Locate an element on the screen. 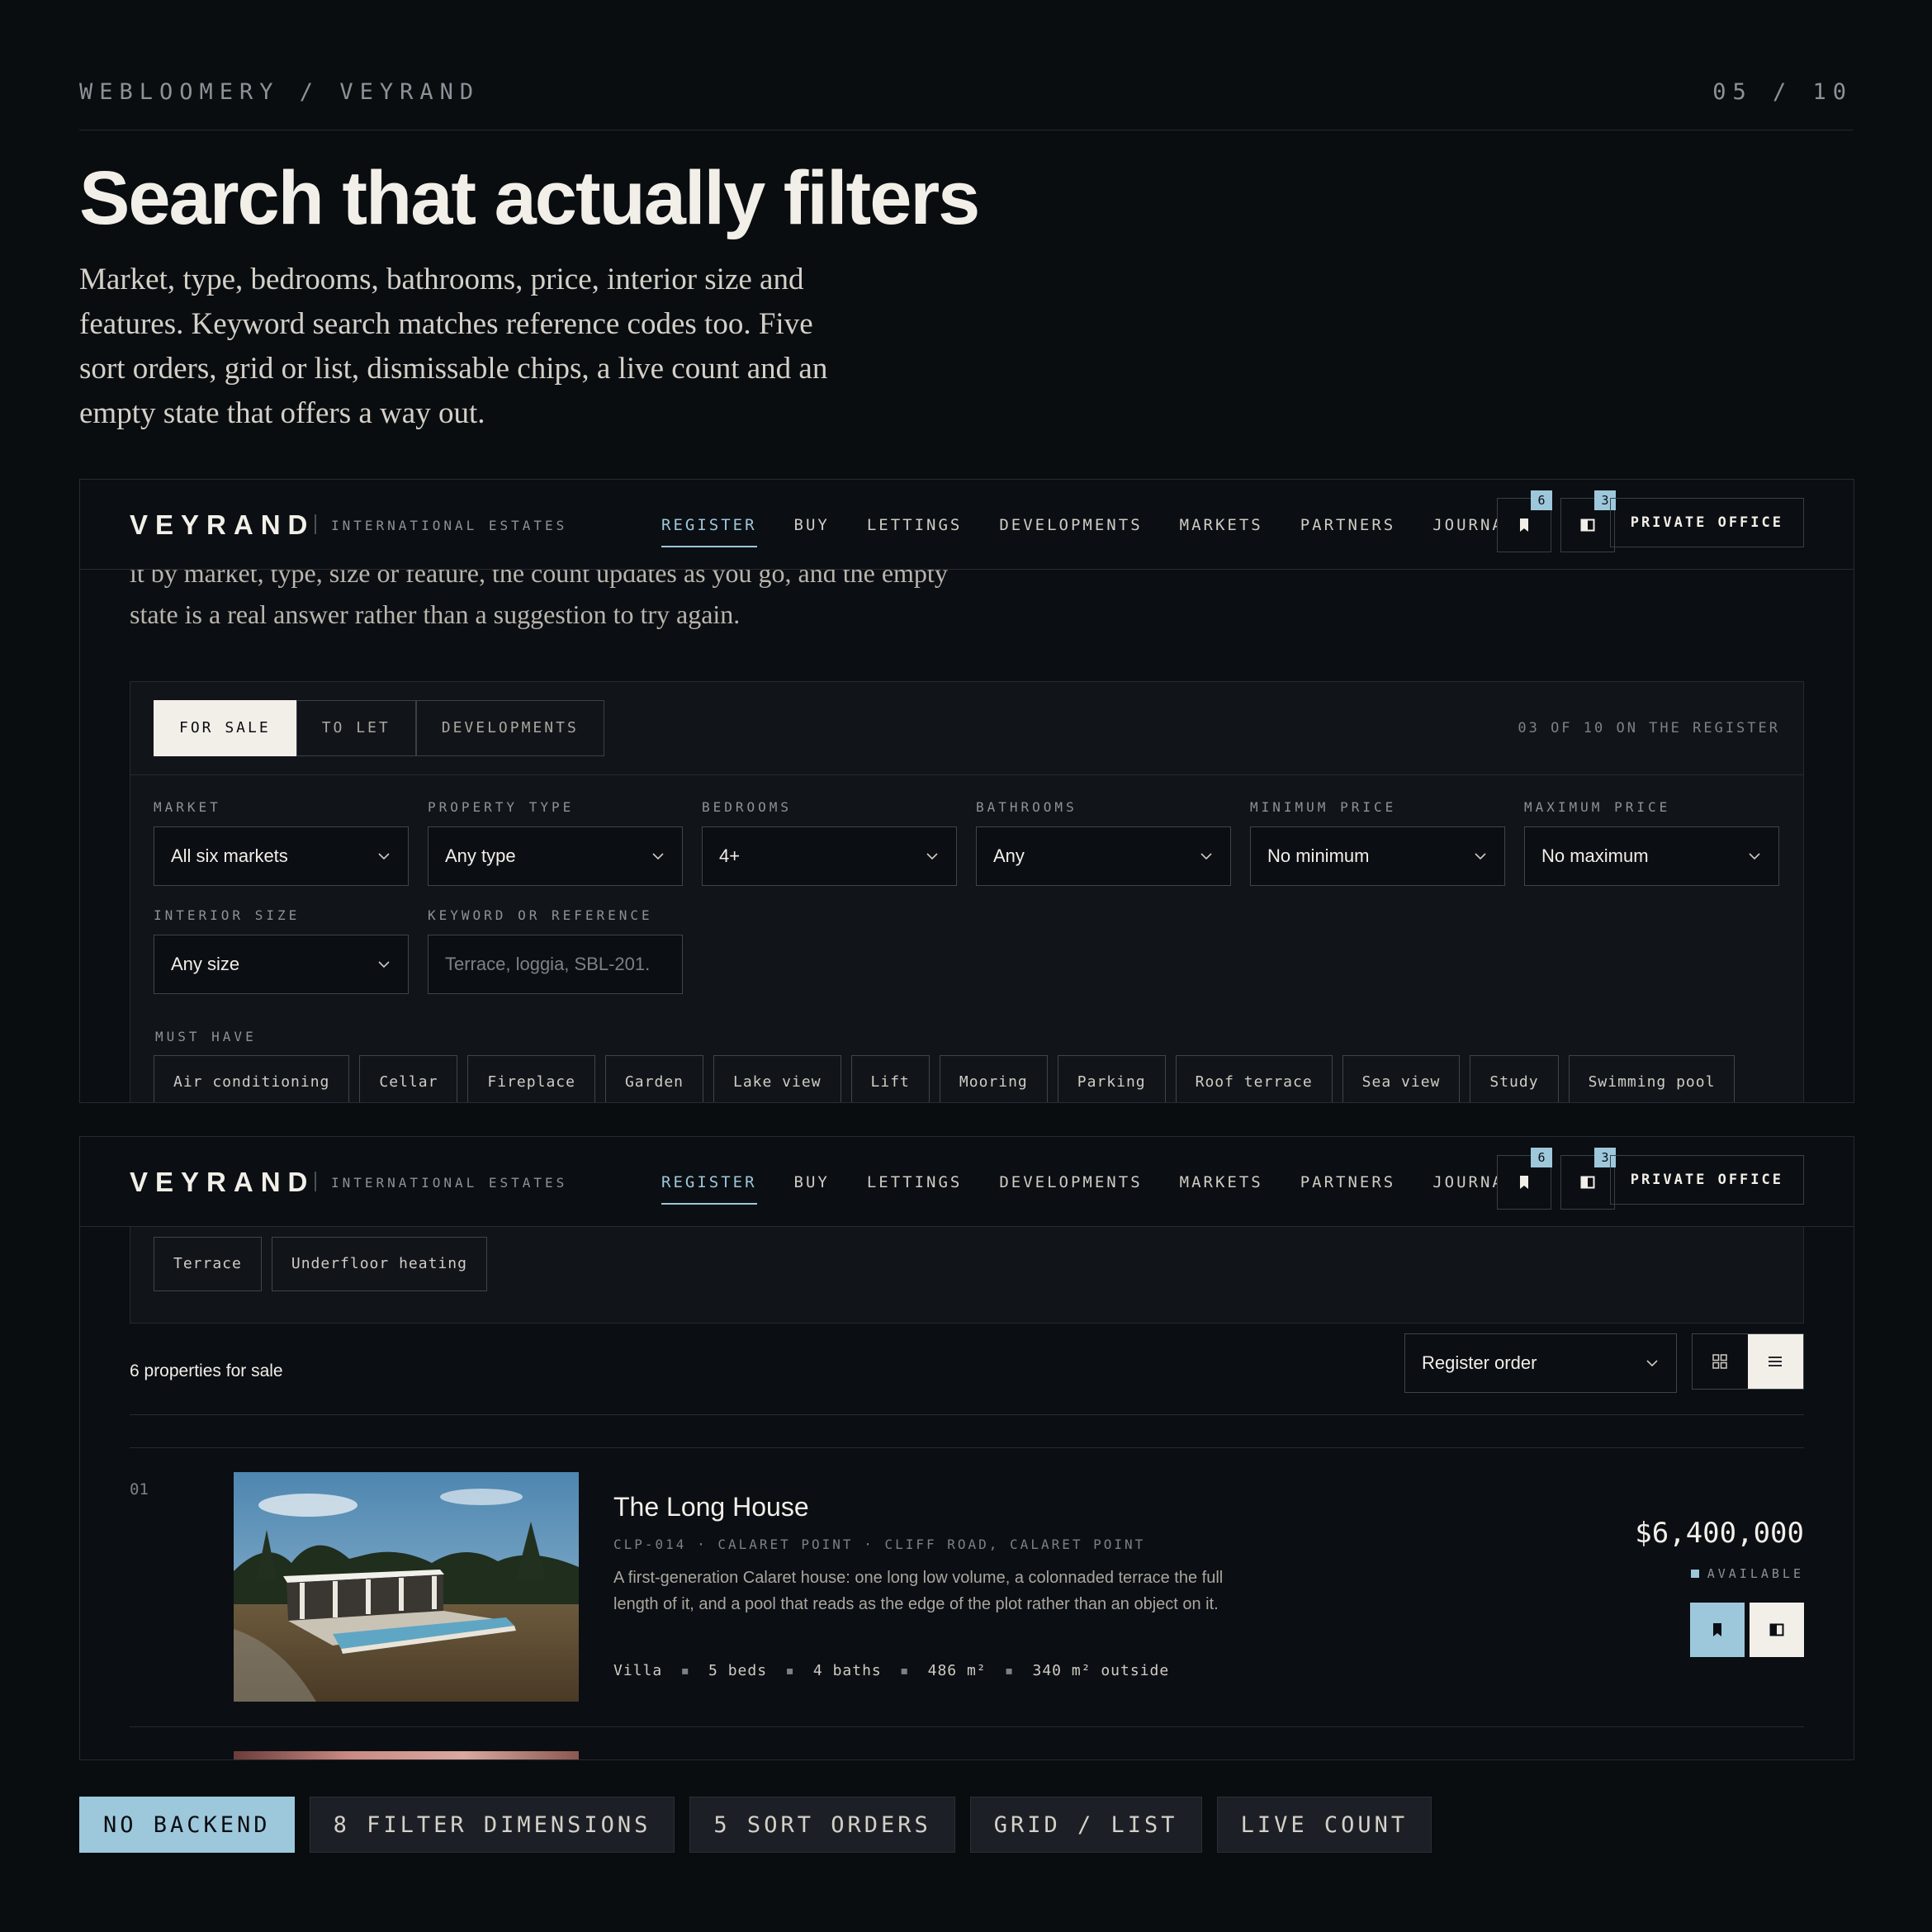  maximum-price-select: No maximum is located at coordinates (1651, 856).